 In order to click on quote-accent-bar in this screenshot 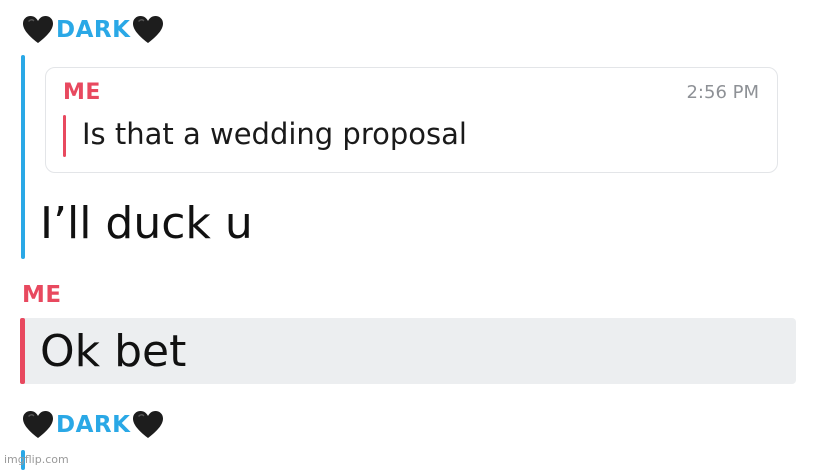, I will do `click(64, 136)`.